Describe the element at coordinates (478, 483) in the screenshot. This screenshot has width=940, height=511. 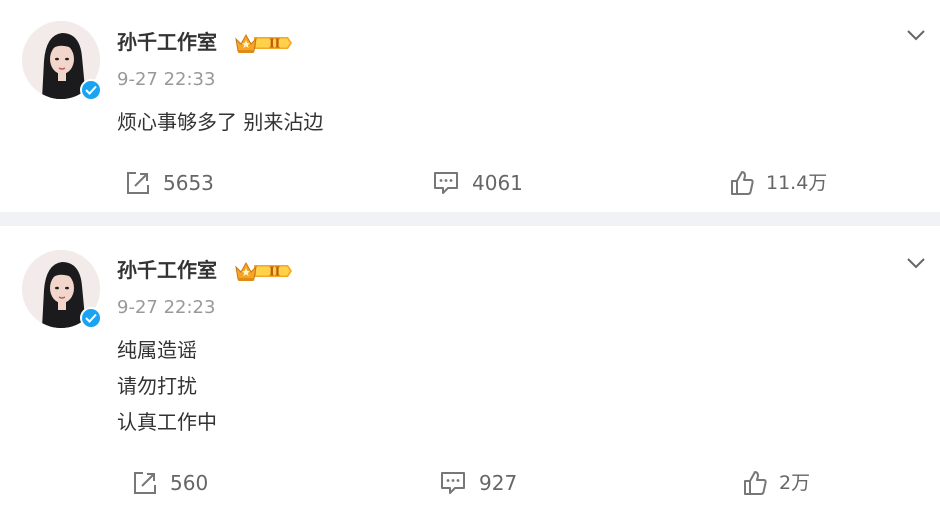
I see `comment-button: 927` at that location.